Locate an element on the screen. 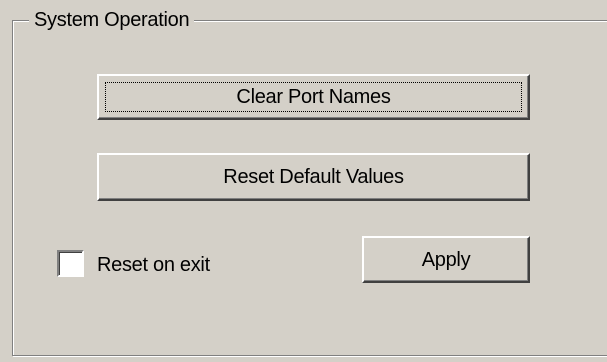  reset-default-values-button: Reset Default Values is located at coordinates (313, 177).